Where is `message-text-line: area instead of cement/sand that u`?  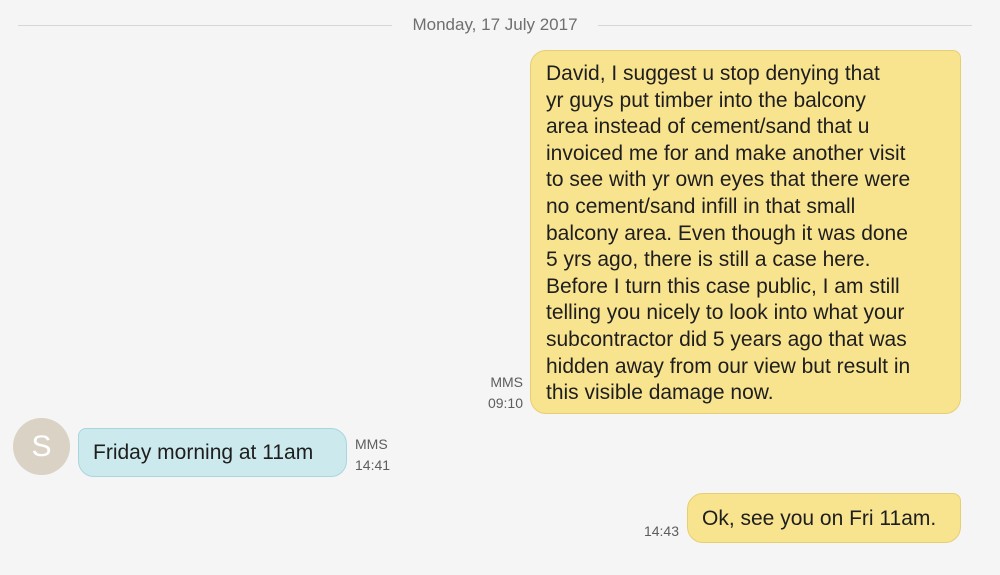 message-text-line: area instead of cement/sand that u is located at coordinates (708, 127).